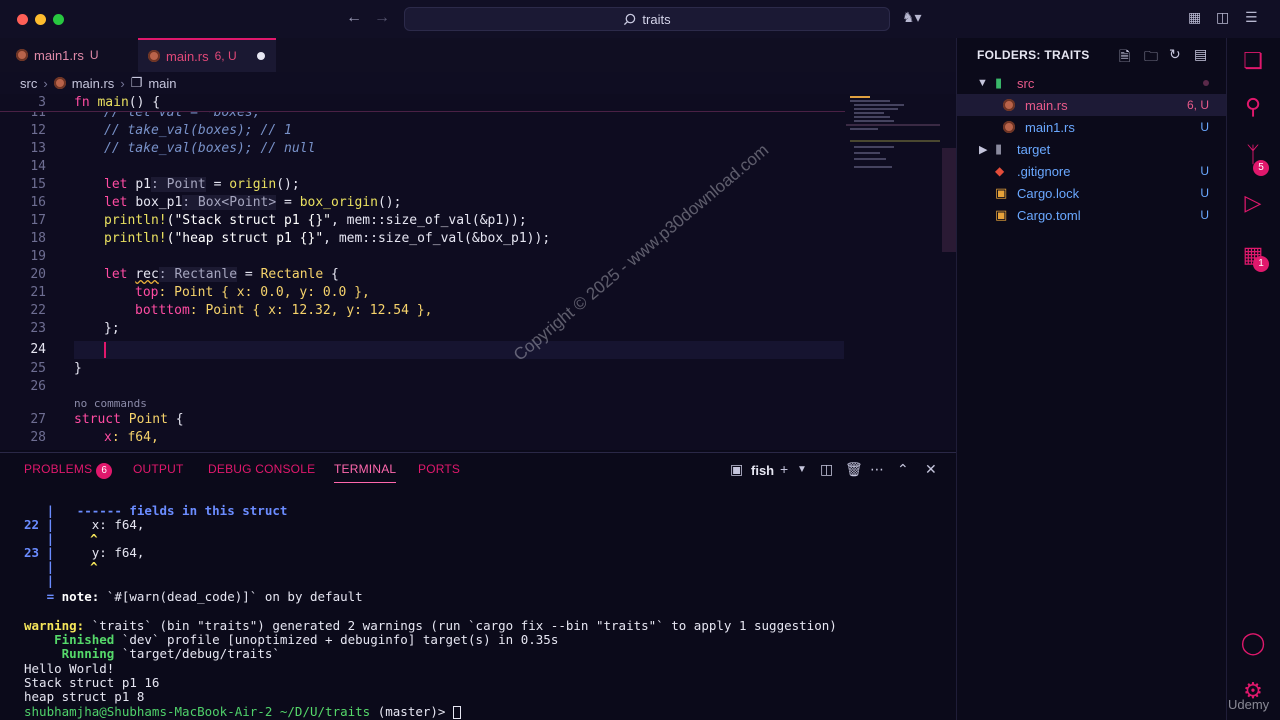  Describe the element at coordinates (802, 469) in the screenshot. I see `chevron-down-icon: ▼` at that location.